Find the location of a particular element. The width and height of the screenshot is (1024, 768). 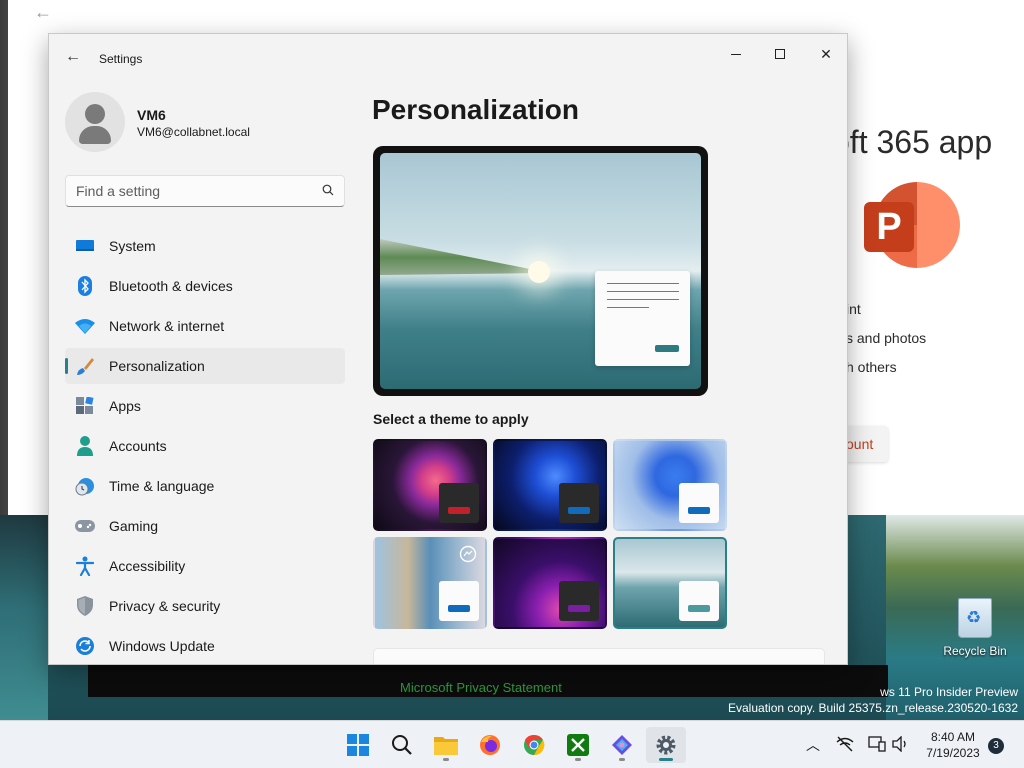

desktop-wallpaper-lake is located at coordinates (24, 617).